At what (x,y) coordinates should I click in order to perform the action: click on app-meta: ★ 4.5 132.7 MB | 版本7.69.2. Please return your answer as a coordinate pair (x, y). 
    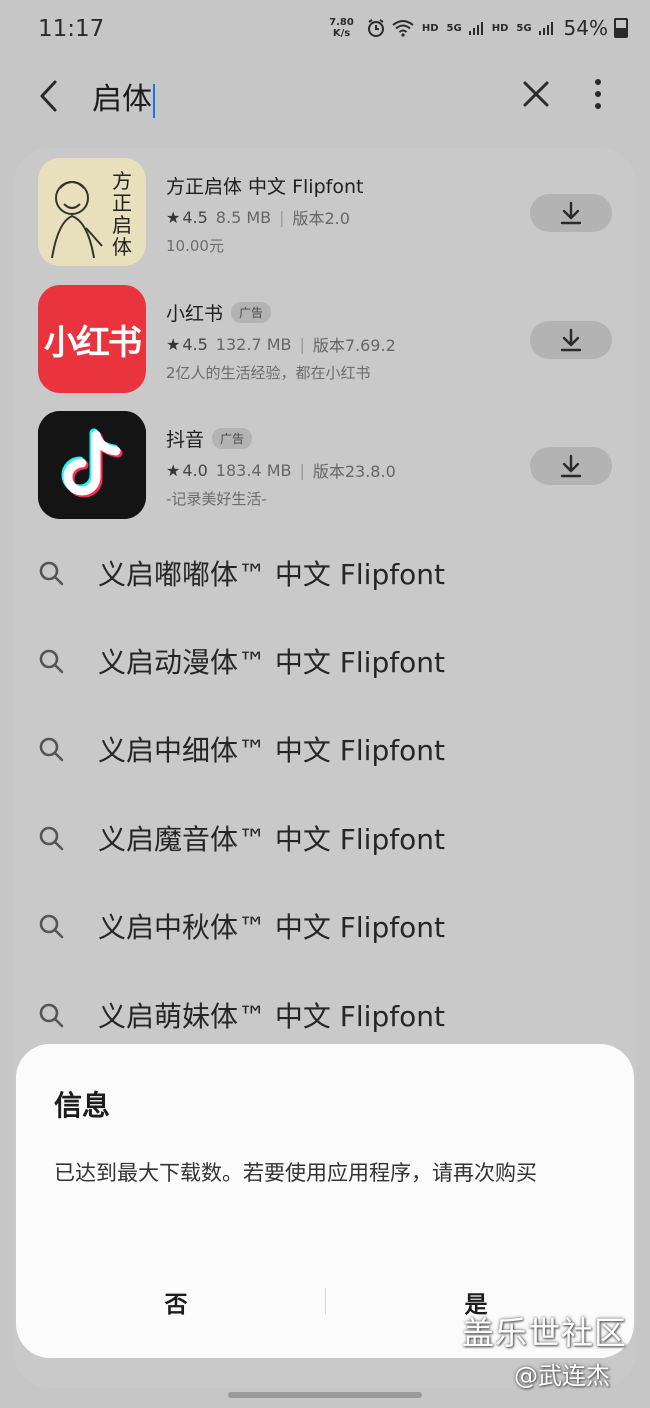
    Looking at the image, I should click on (341, 344).